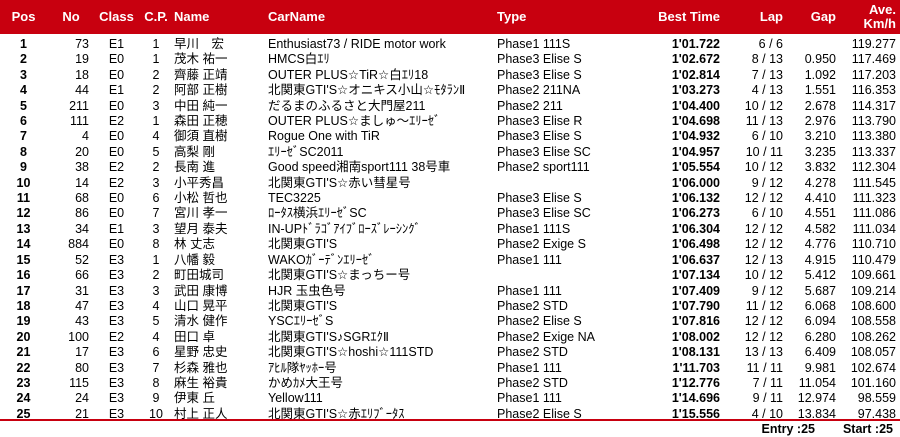 The image size is (900, 437). What do you see at coordinates (820, 336) in the screenshot?
I see `cell-gap: 6.280` at bounding box center [820, 336].